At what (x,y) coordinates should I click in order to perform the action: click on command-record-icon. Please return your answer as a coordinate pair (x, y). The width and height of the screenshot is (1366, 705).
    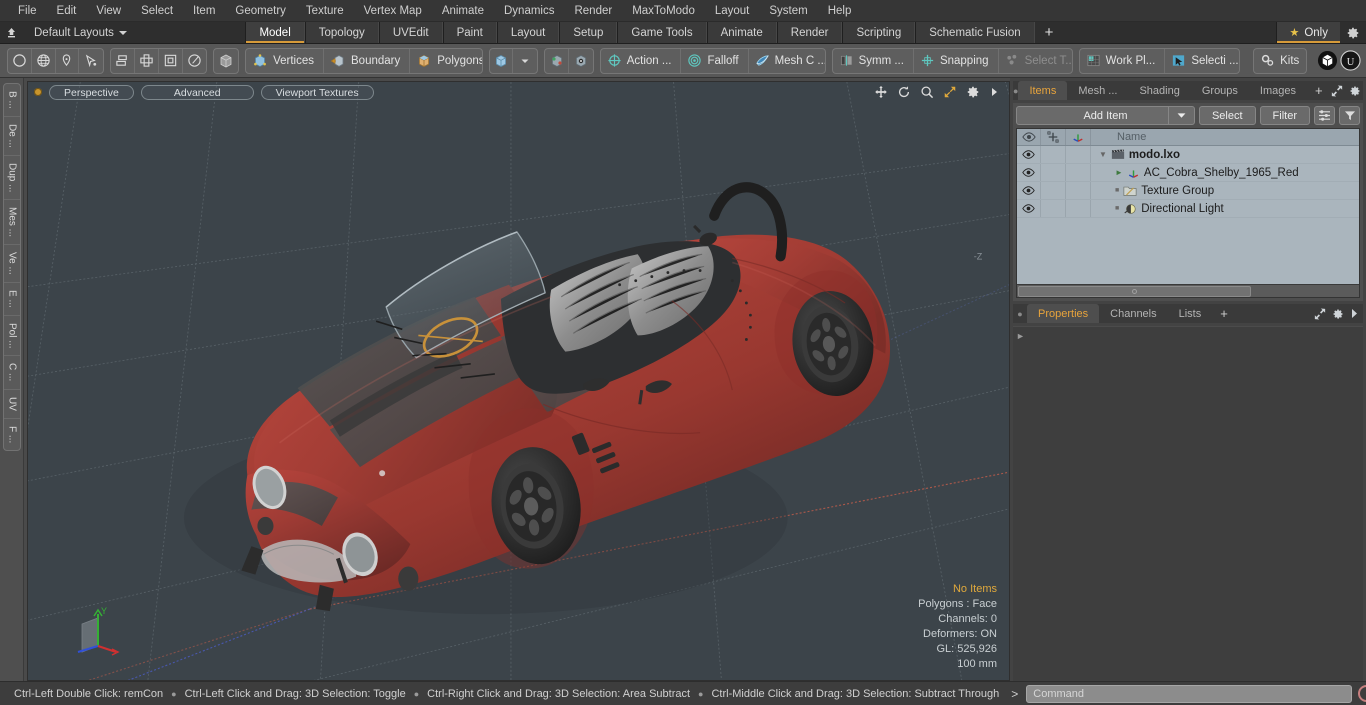
    Looking at the image, I should click on (1362, 693).